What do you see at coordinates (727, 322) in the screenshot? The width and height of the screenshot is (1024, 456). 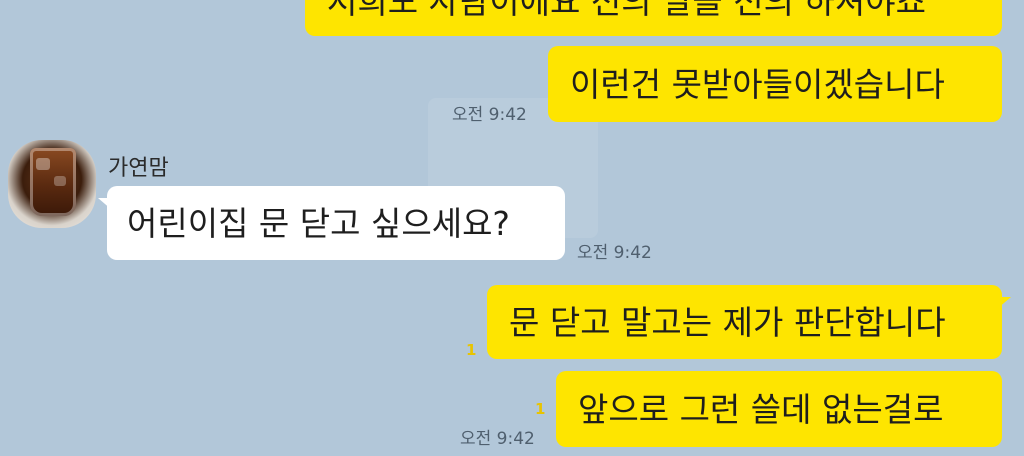 I see `message-text: 문 닫고 말고는 제가 판단합니다` at bounding box center [727, 322].